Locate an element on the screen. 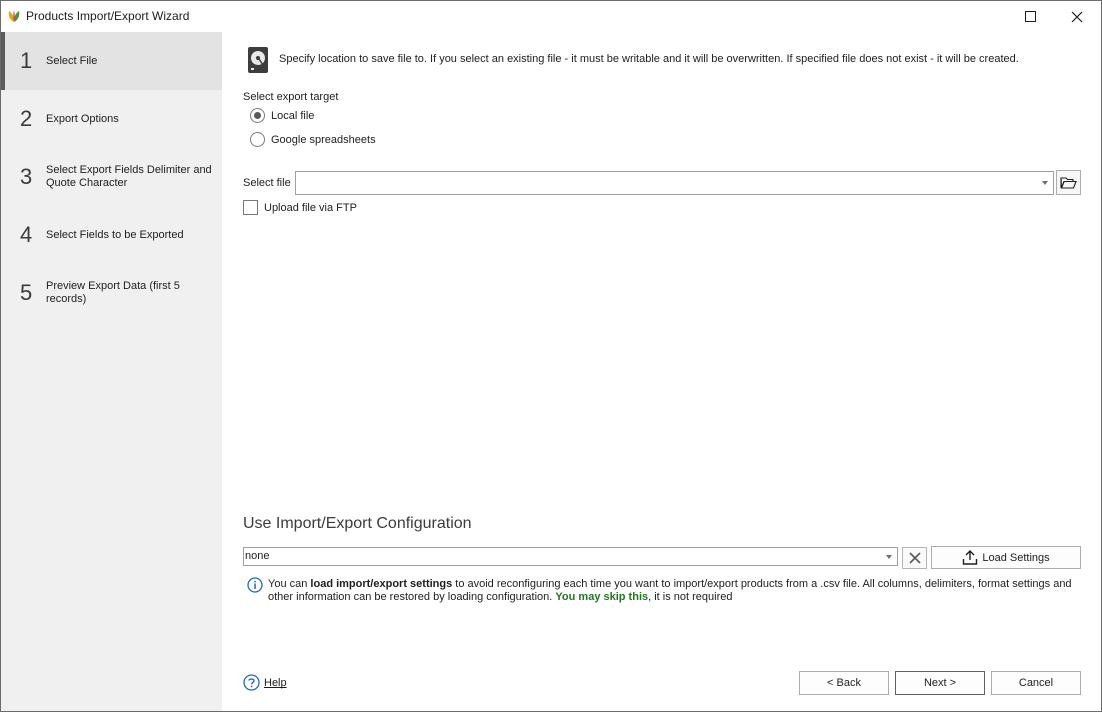  maximize-icon is located at coordinates (1030, 16).